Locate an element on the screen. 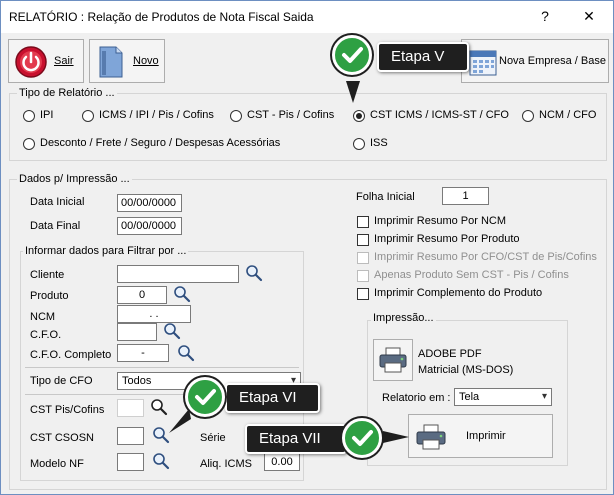  cfo-label: C.F.O. is located at coordinates (46, 335).